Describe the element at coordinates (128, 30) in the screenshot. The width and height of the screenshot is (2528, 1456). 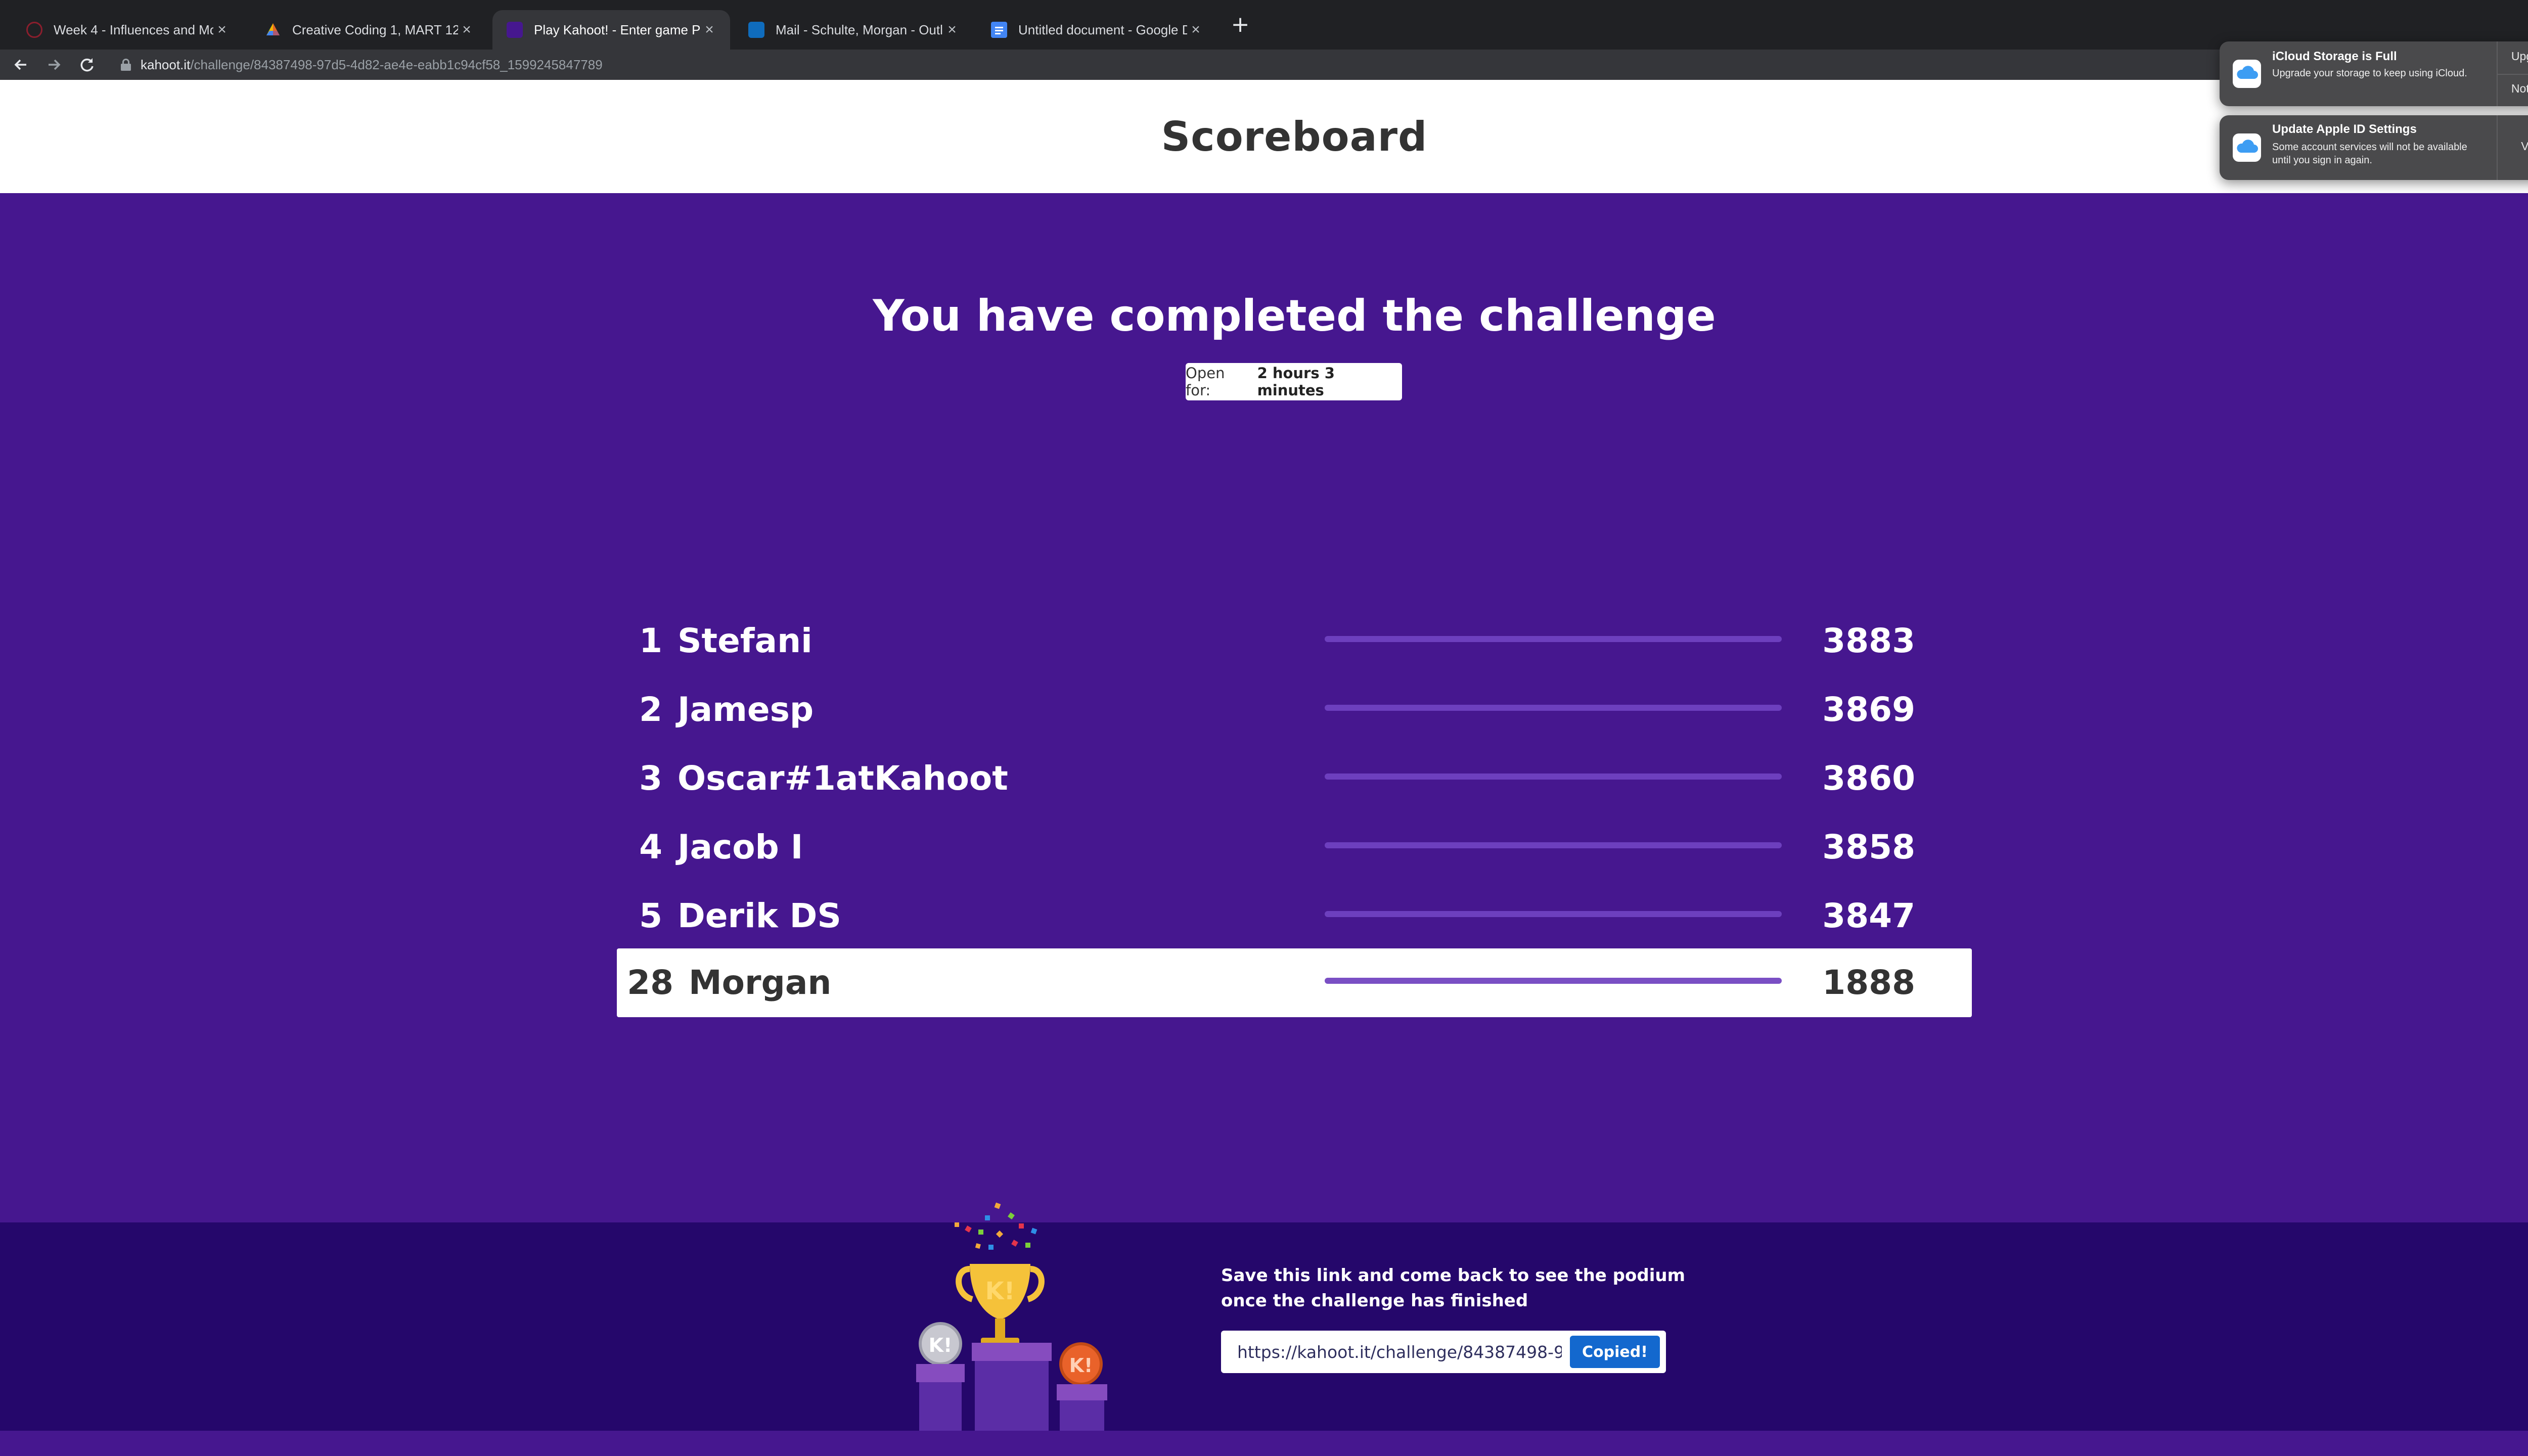
I see `browser-tab-week4: Week 4 - Influences and Mobil ×` at that location.